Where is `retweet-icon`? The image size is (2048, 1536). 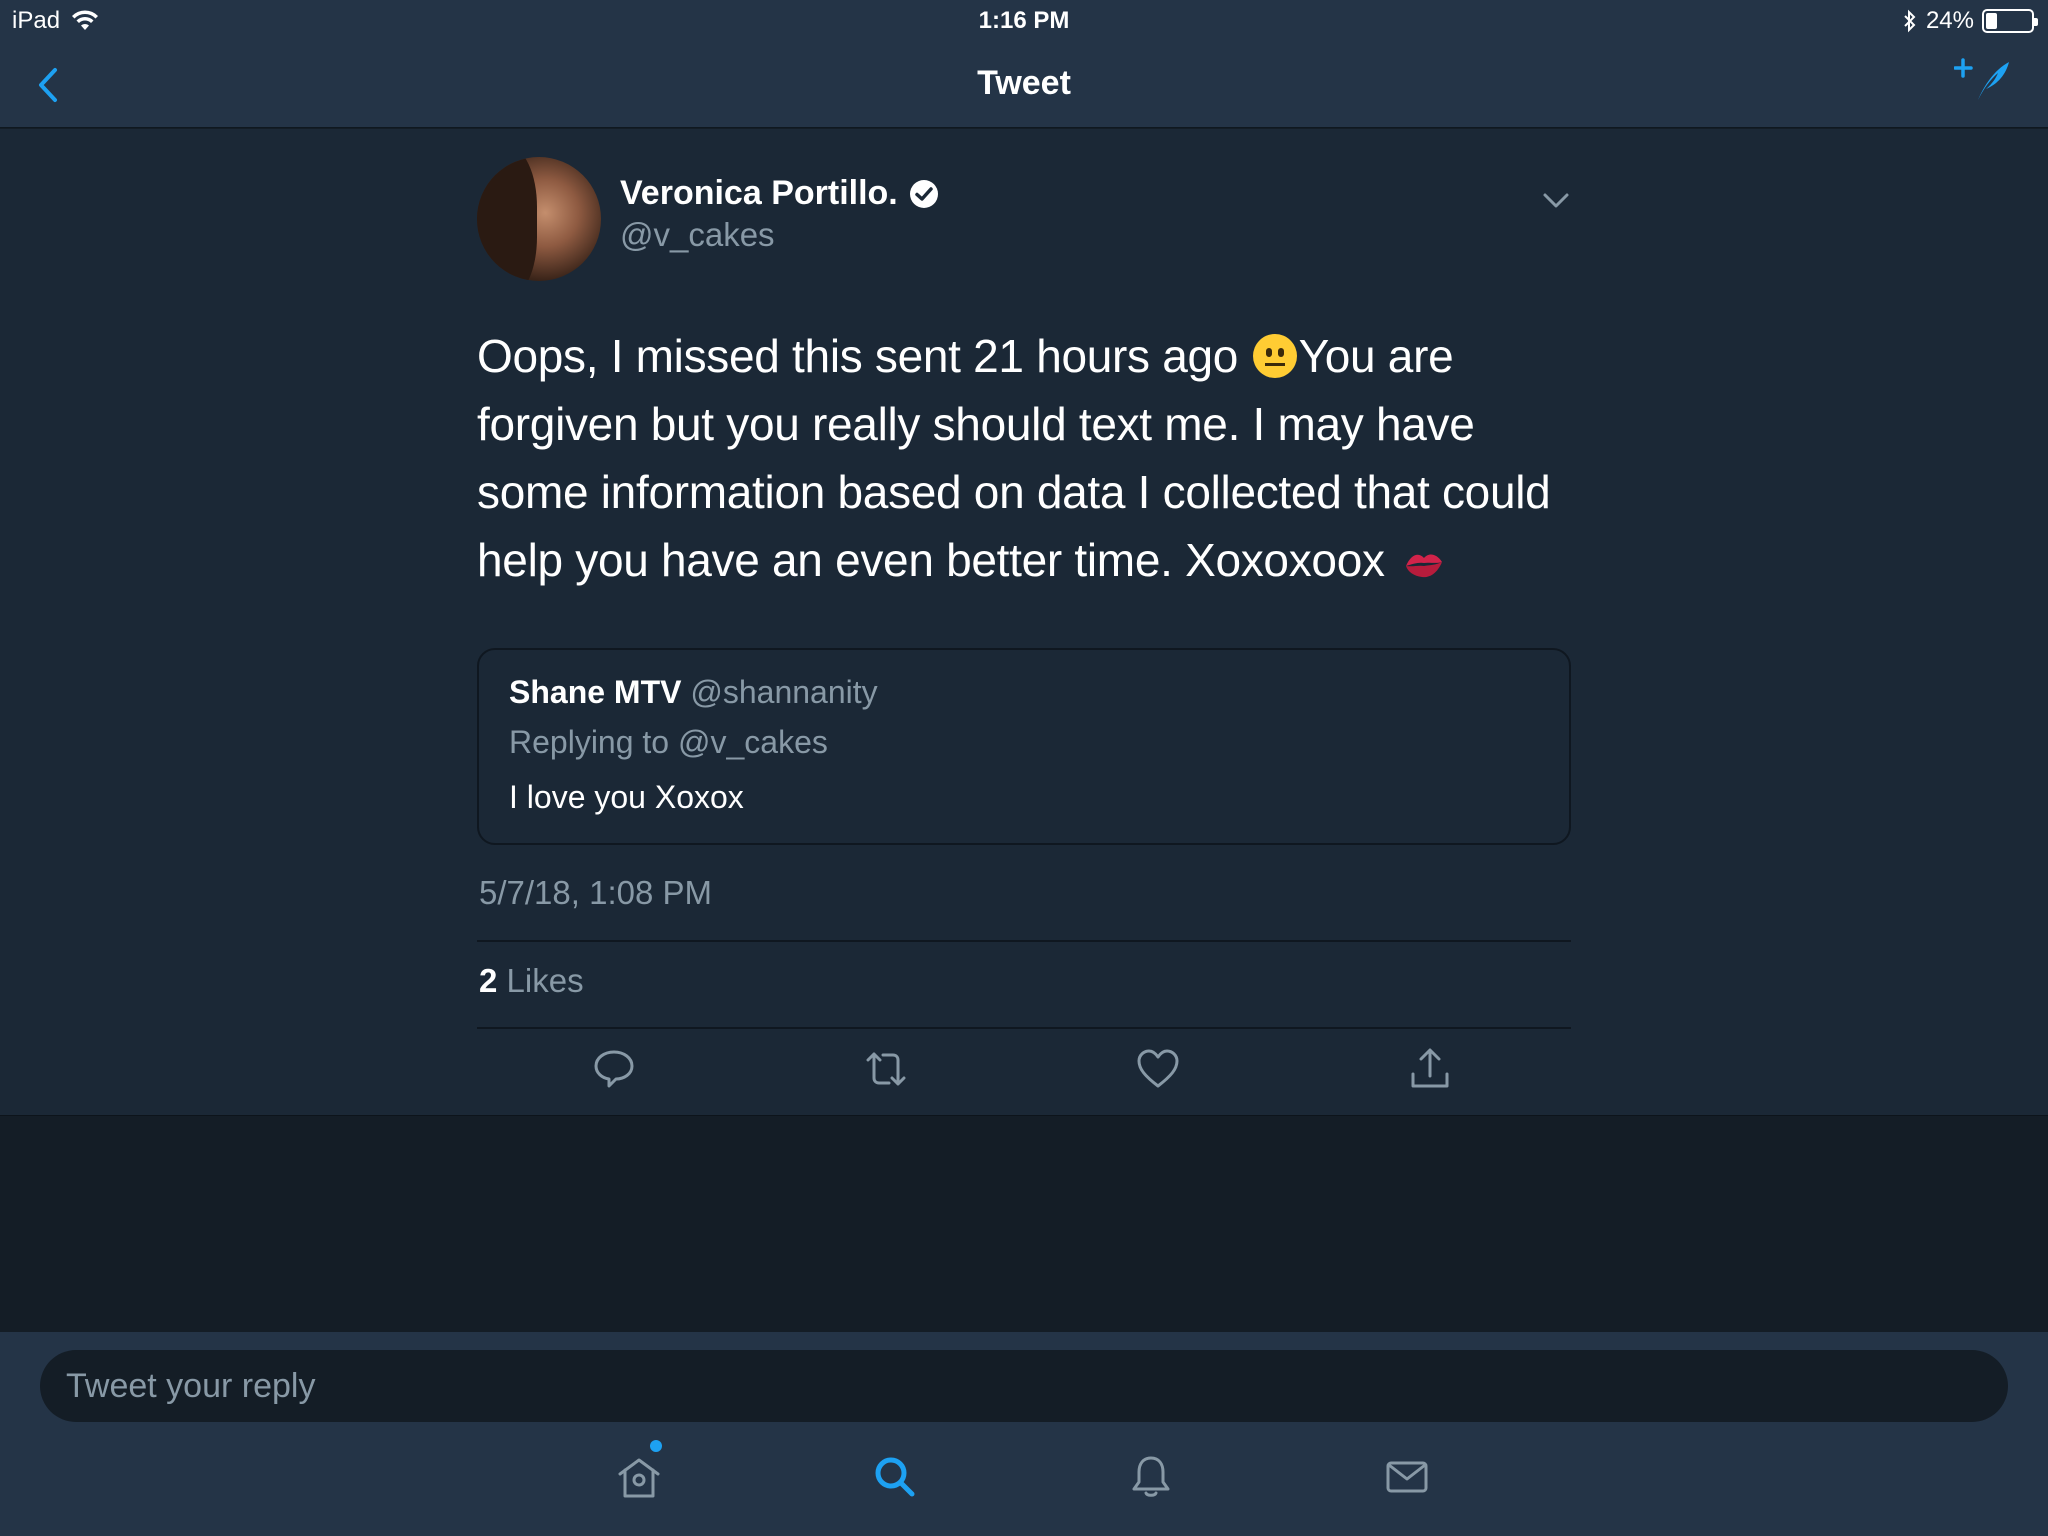 retweet-icon is located at coordinates (886, 1069).